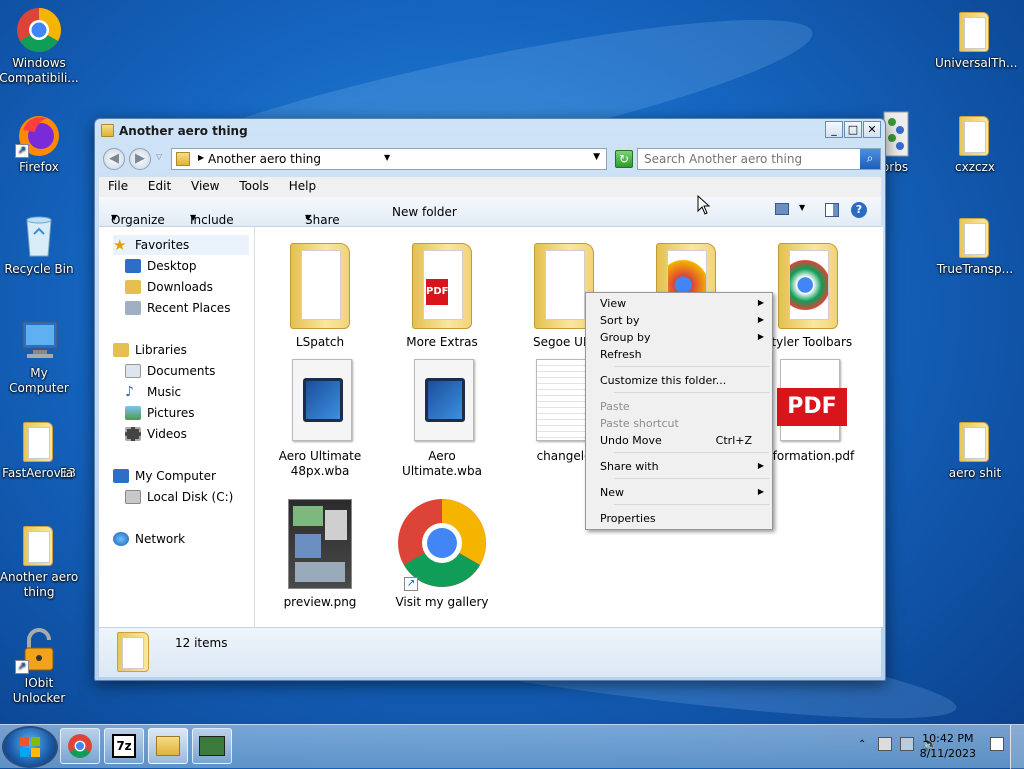 This screenshot has width=1024, height=769. I want to click on address-dropdown-icon: ▼, so click(596, 157).